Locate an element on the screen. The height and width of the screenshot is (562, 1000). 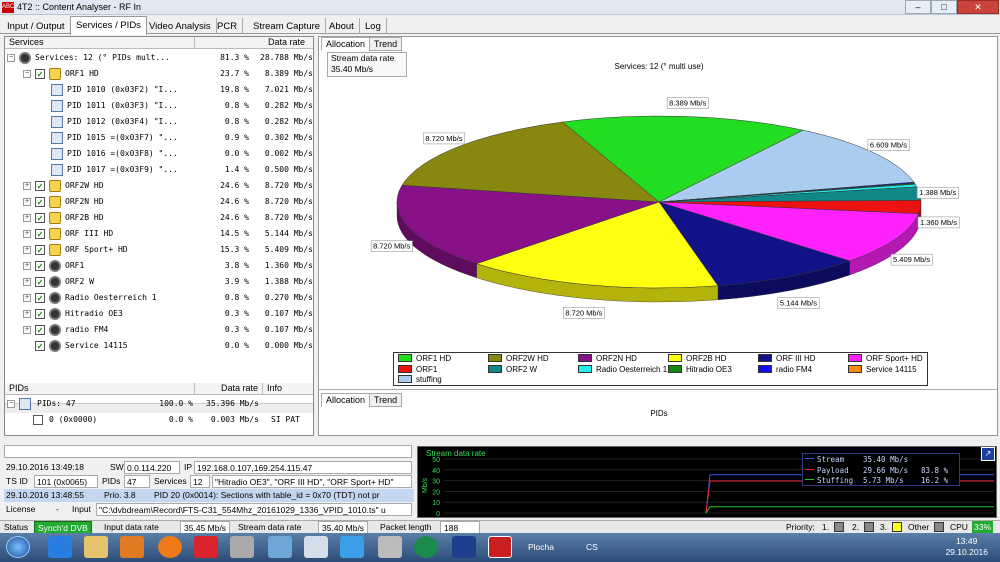
abc-app-icon is located at coordinates (500, 547).